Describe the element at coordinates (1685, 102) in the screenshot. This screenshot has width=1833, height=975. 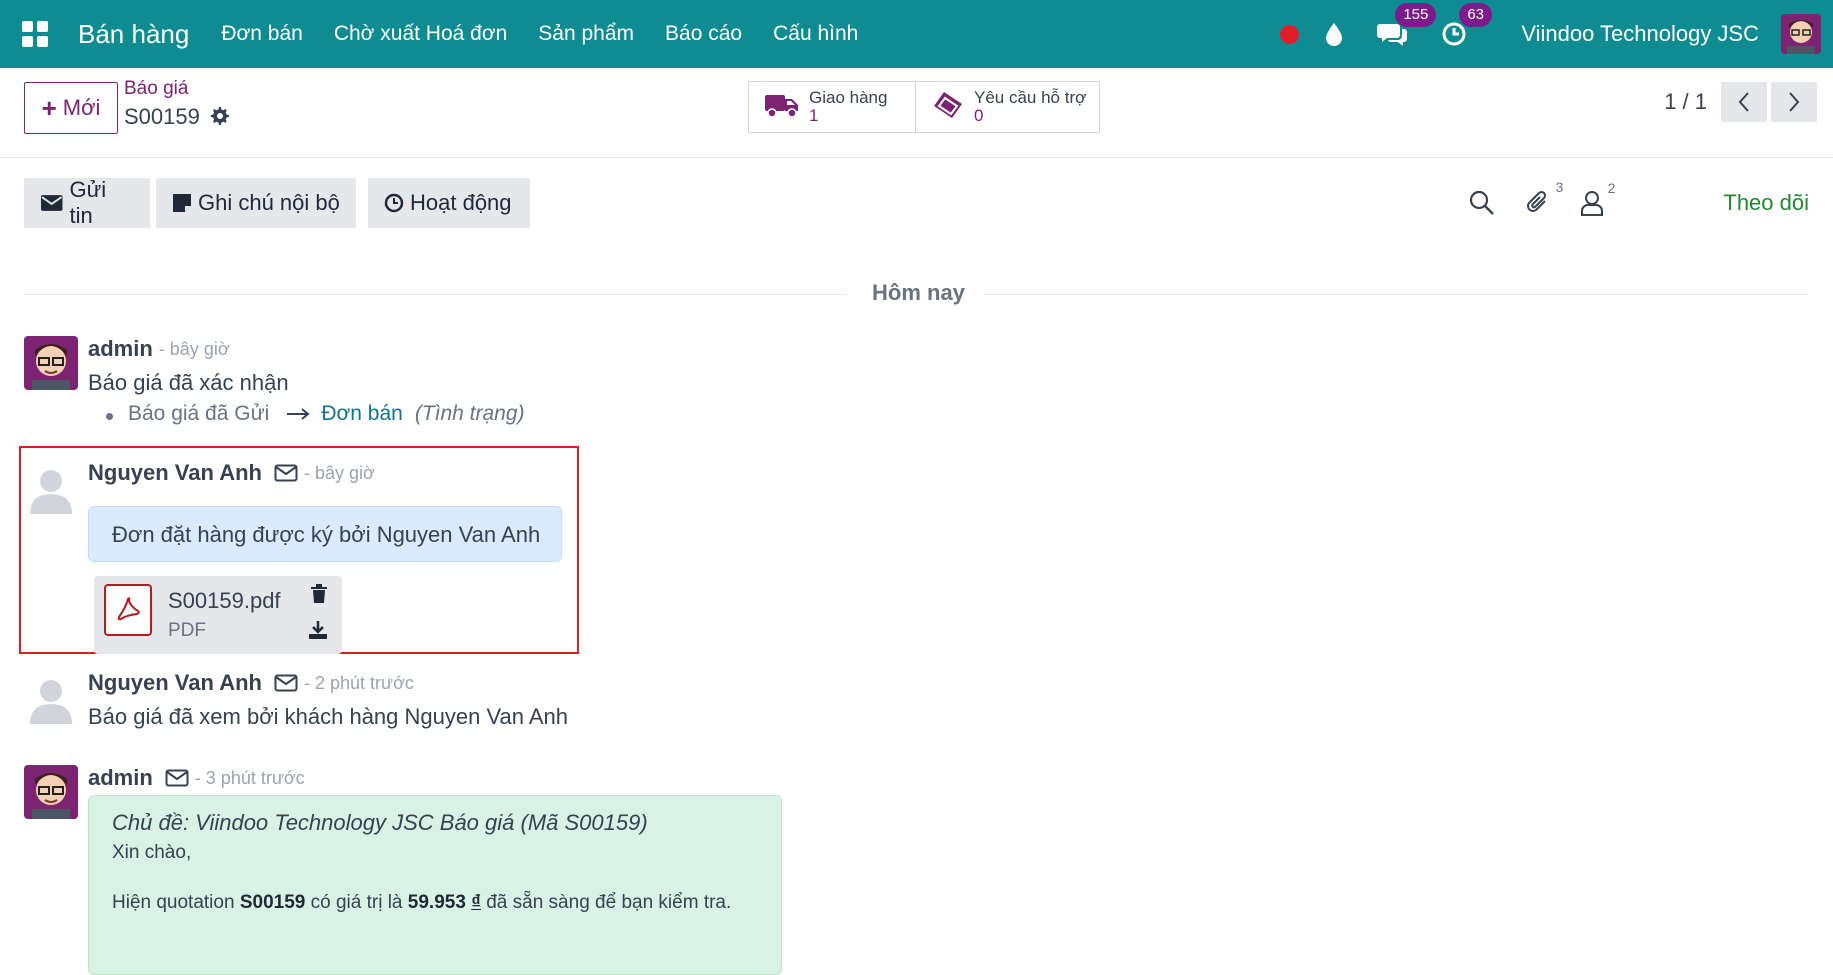
I see `pager-value: 1 / 1` at that location.